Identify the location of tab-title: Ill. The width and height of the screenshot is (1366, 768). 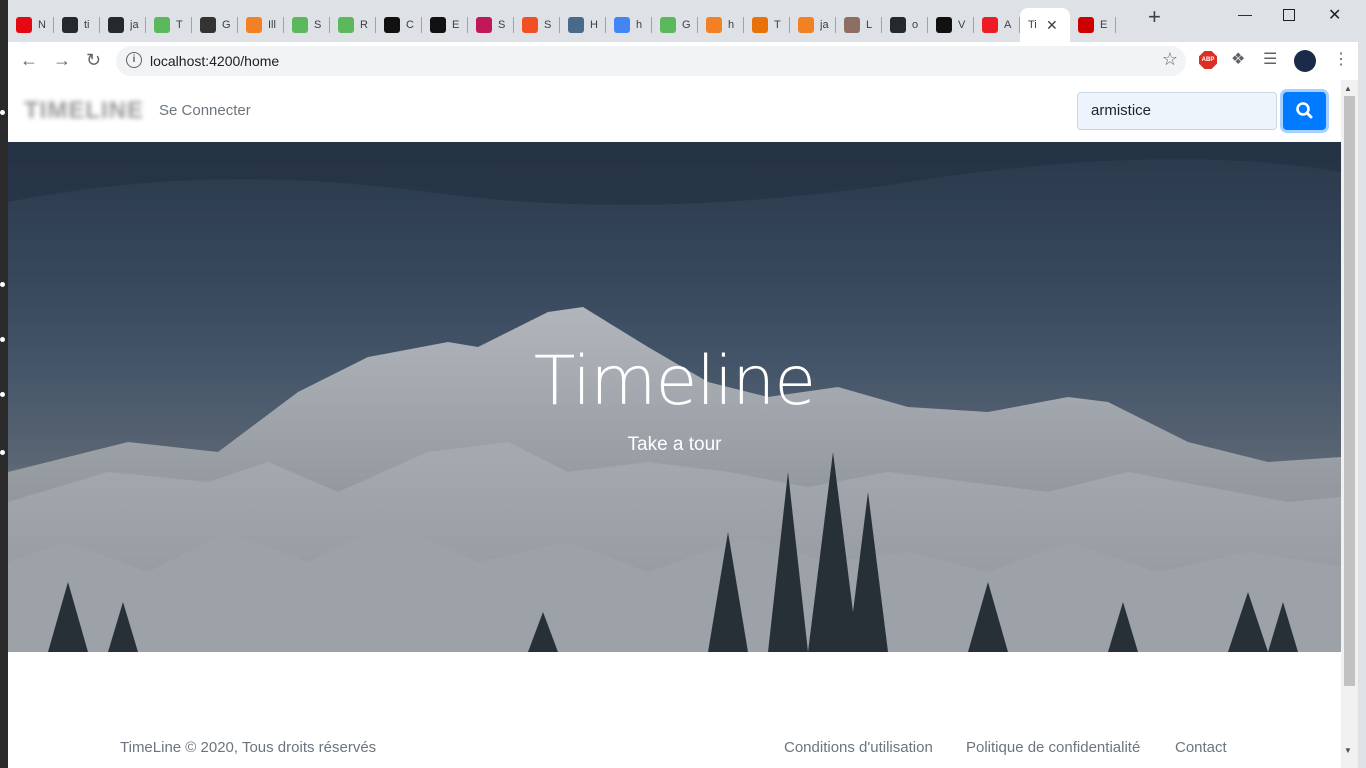
(272, 25).